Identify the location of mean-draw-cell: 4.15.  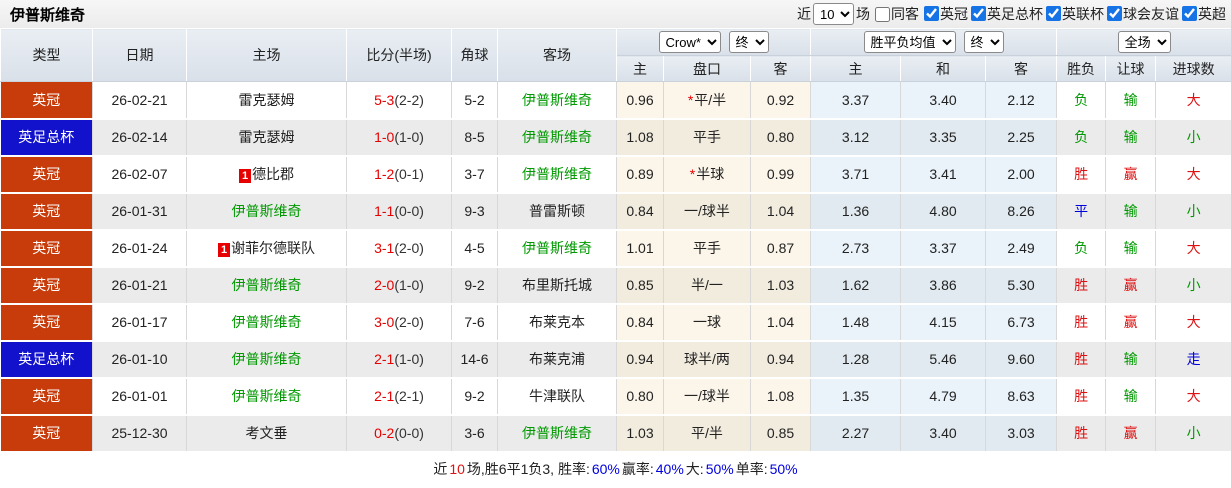
(943, 322).